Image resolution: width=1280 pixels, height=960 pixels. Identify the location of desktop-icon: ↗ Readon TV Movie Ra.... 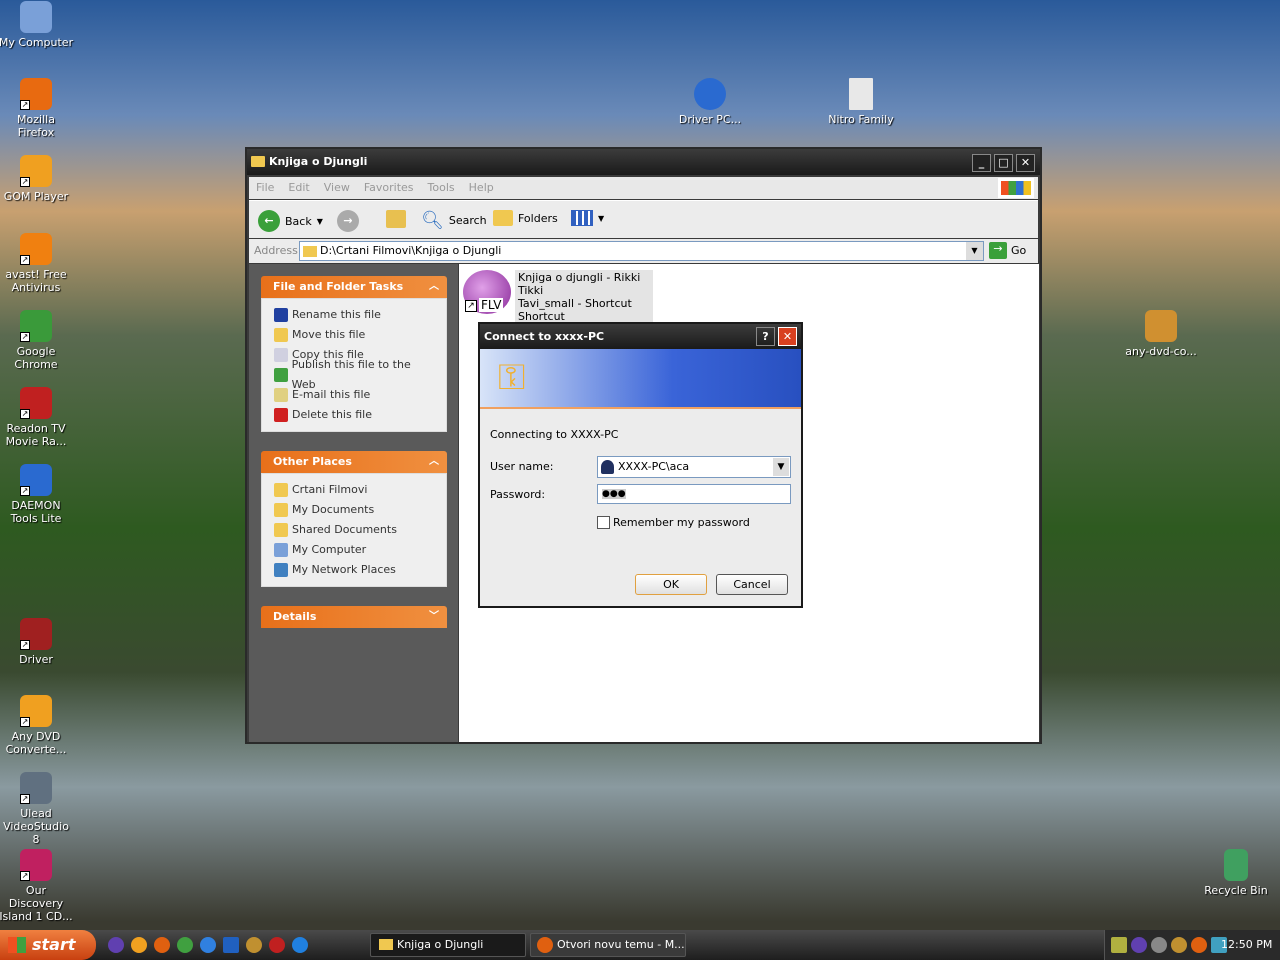
(37, 417).